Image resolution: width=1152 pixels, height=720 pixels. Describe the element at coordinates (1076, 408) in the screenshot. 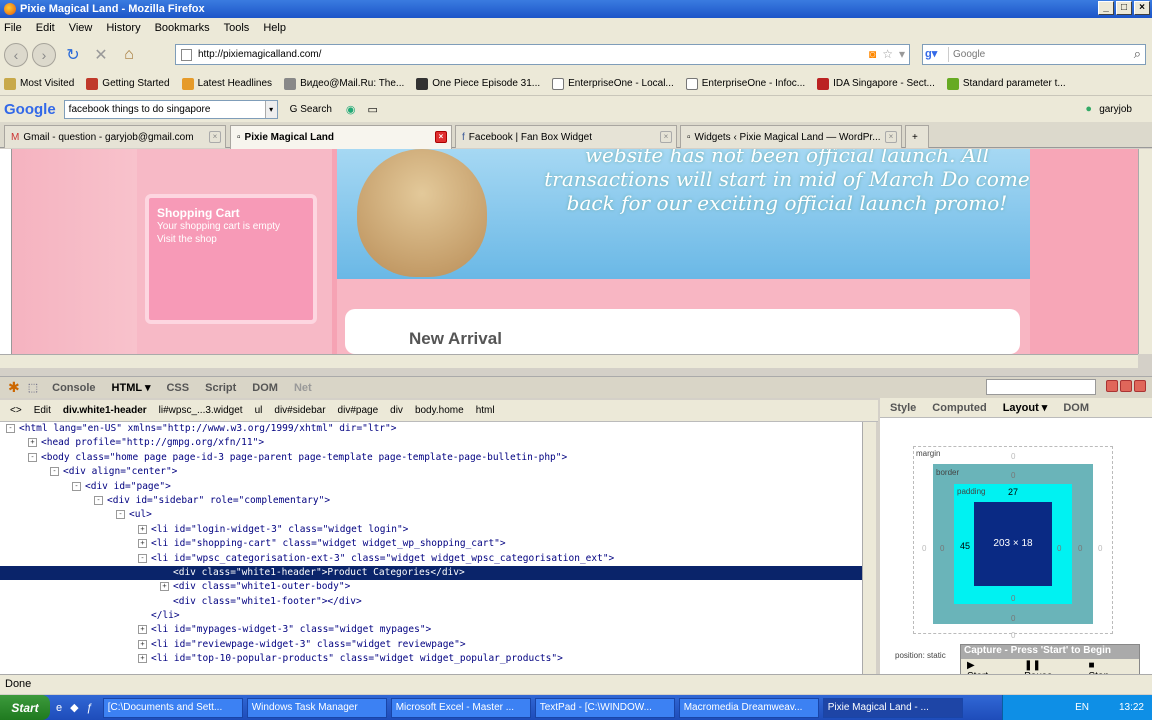

I see `tab-dom-side: DOM` at that location.